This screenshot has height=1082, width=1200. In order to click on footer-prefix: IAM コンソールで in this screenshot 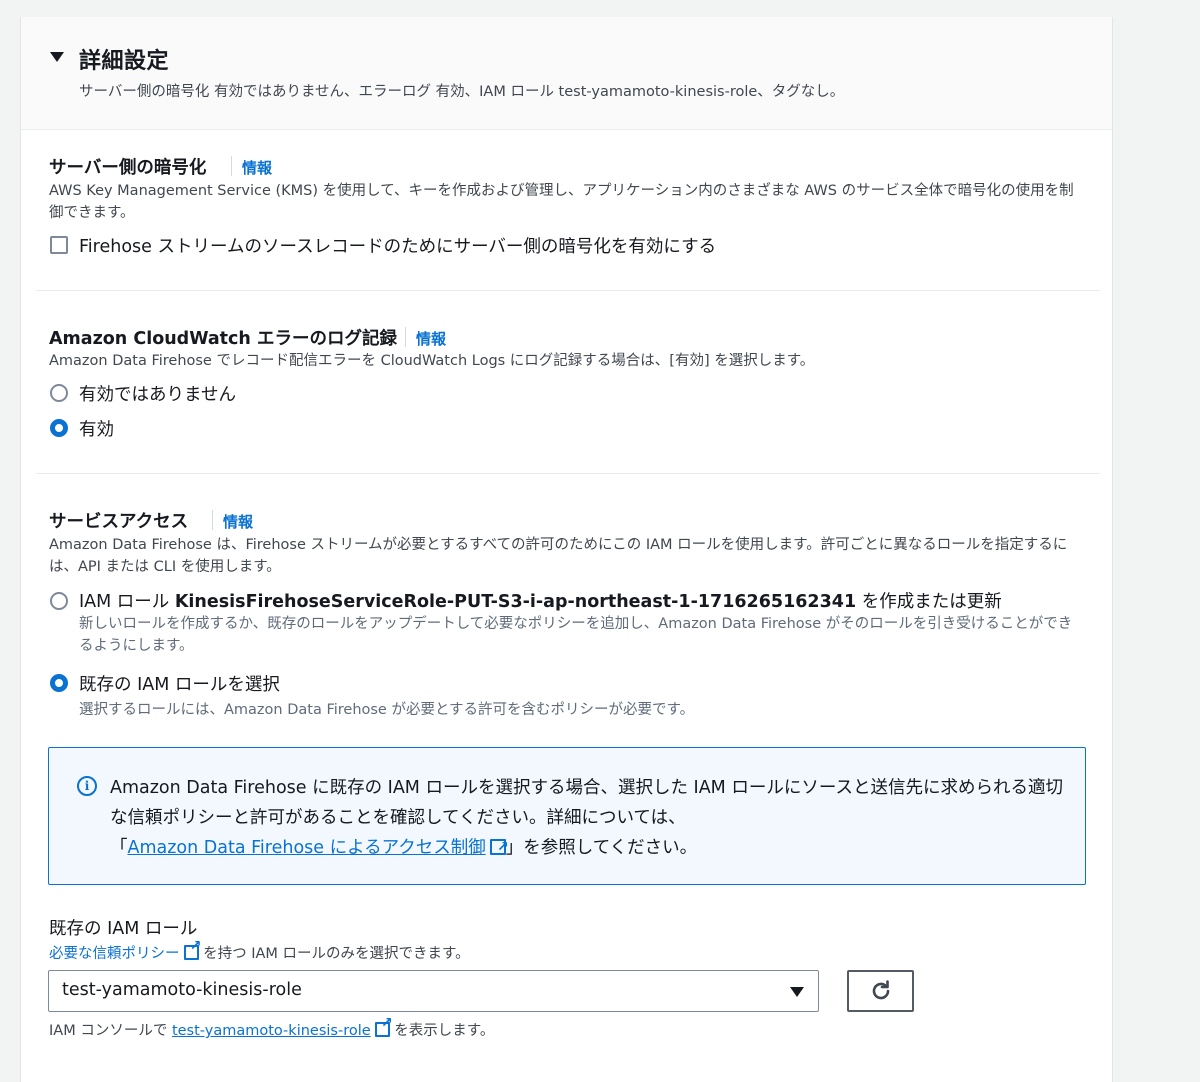, I will do `click(110, 1031)`.